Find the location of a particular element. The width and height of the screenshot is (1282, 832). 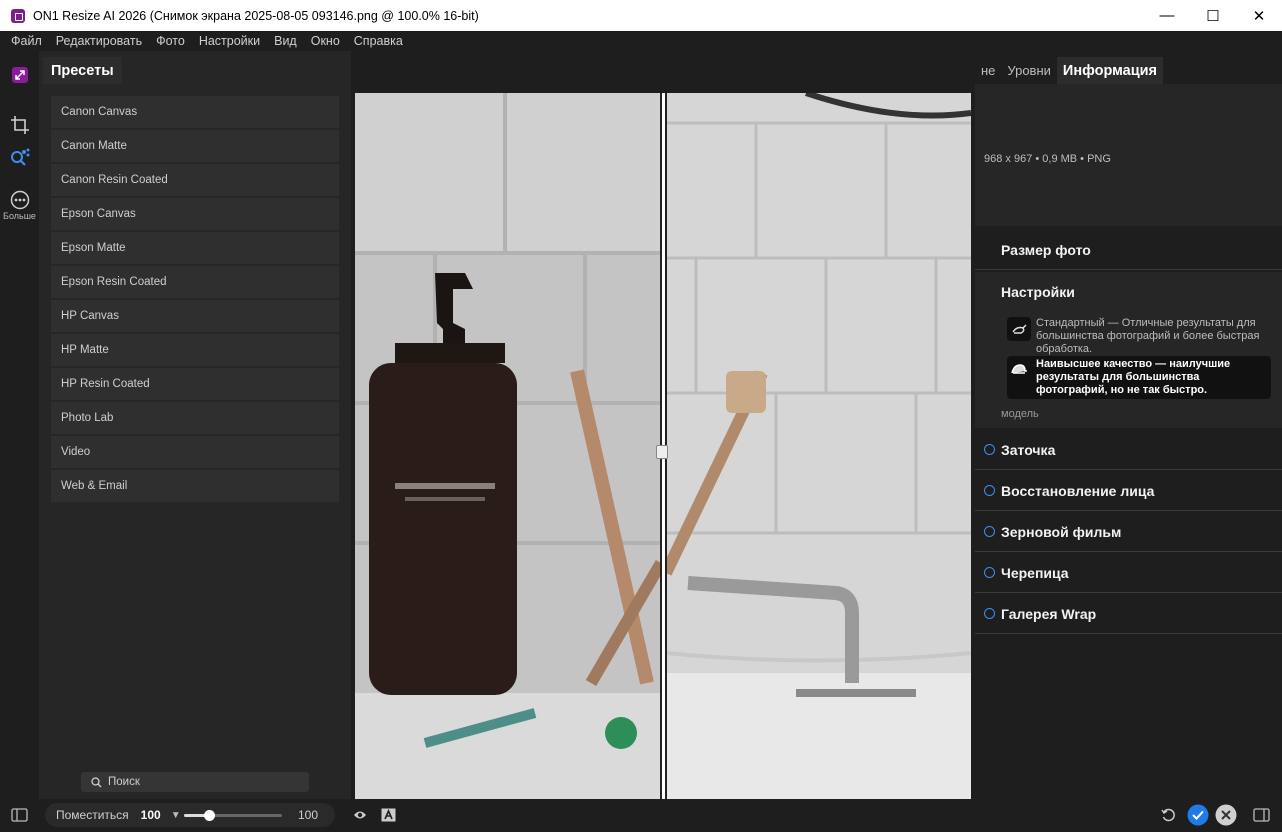

zoom-slider is located at coordinates (233, 815).